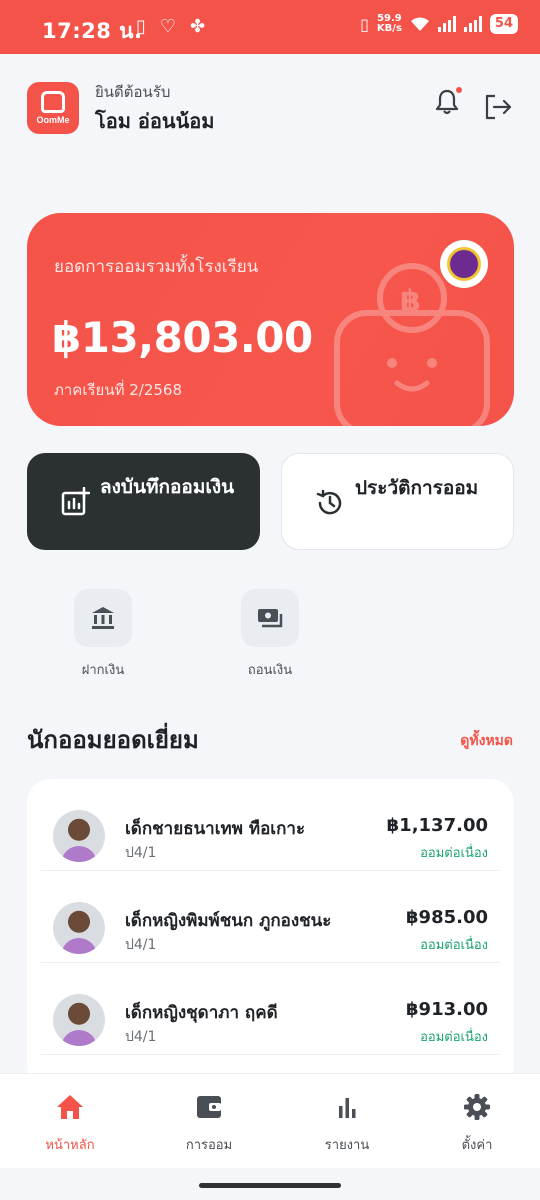  I want to click on piggy-bag-icon, so click(53, 102).